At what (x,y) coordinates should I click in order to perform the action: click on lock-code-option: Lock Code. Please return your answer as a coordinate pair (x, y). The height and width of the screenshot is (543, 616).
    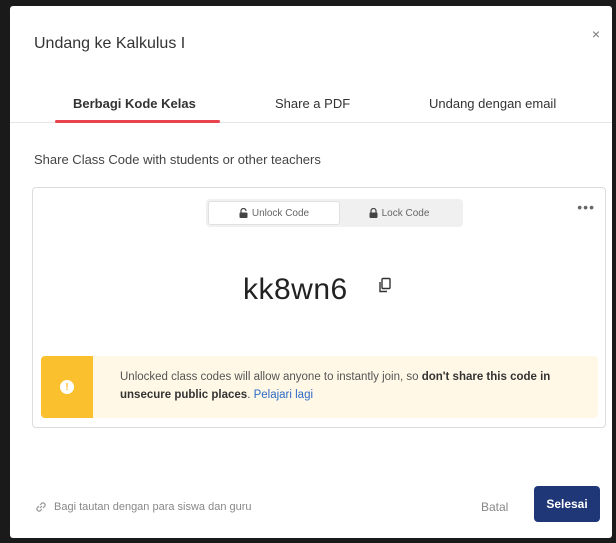
    Looking at the image, I should click on (399, 213).